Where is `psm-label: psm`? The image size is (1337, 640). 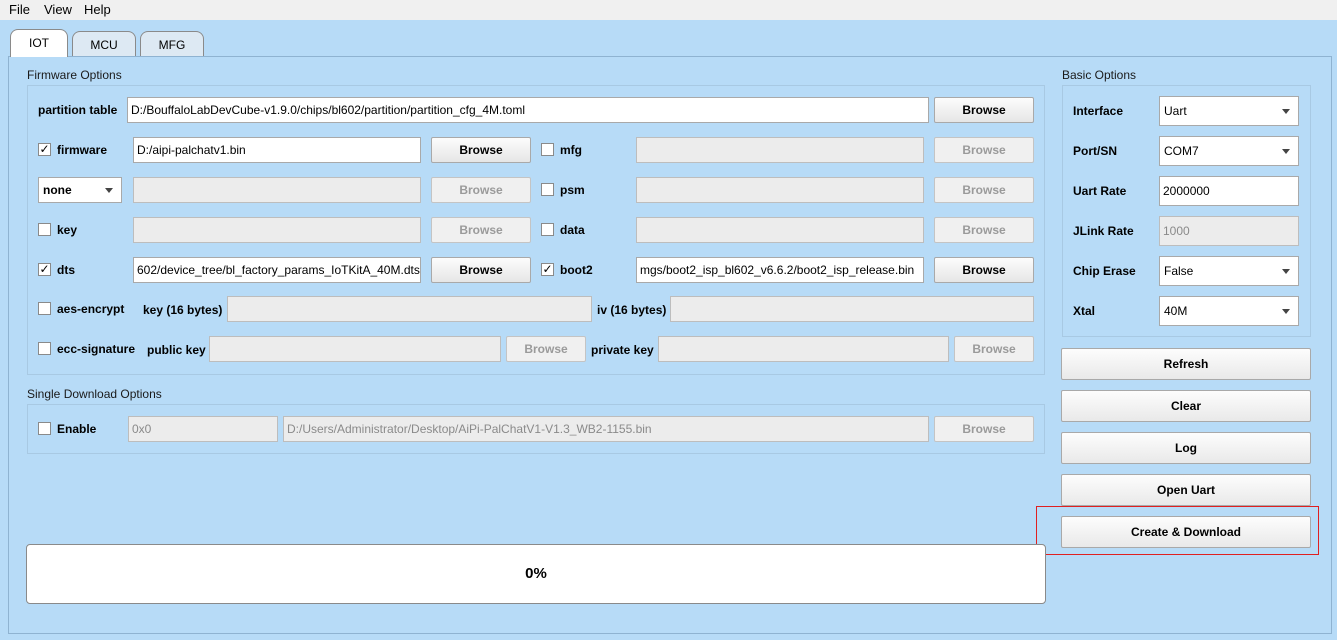 psm-label: psm is located at coordinates (572, 190).